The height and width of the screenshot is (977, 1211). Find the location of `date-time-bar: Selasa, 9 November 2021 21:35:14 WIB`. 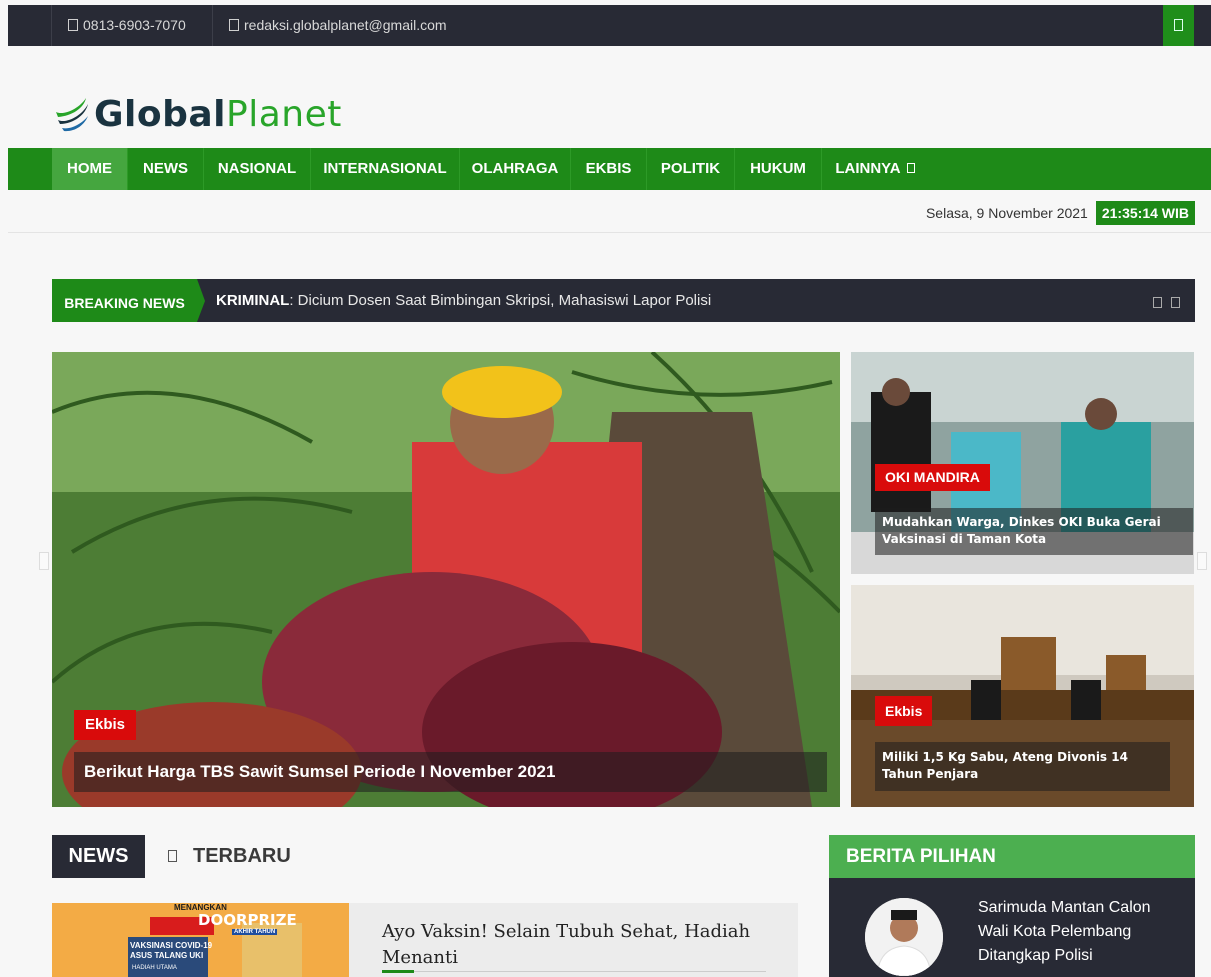

date-time-bar: Selasa, 9 November 2021 21:35:14 WIB is located at coordinates (1060, 213).